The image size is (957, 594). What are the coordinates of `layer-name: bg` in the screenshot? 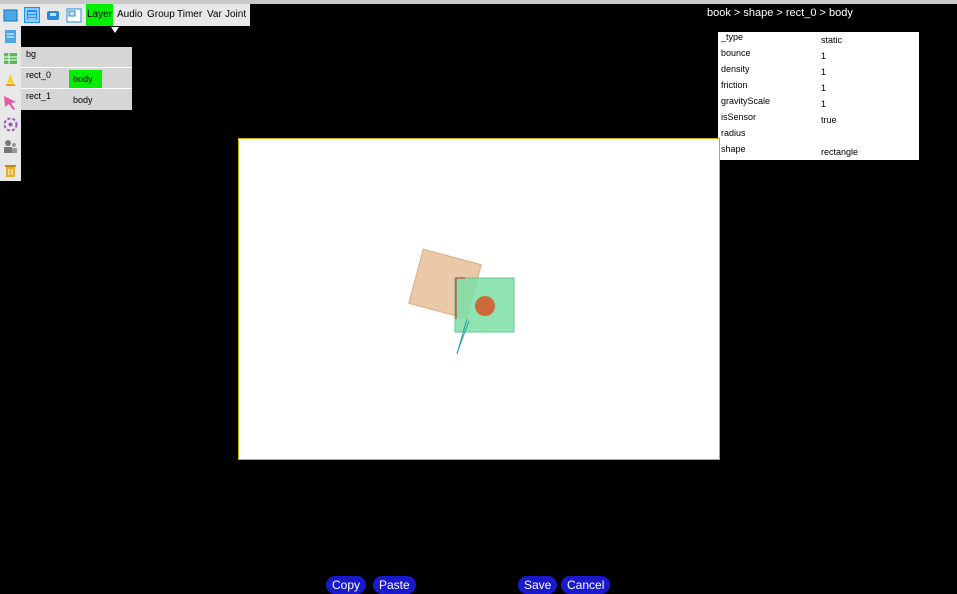 It's located at (31, 54).